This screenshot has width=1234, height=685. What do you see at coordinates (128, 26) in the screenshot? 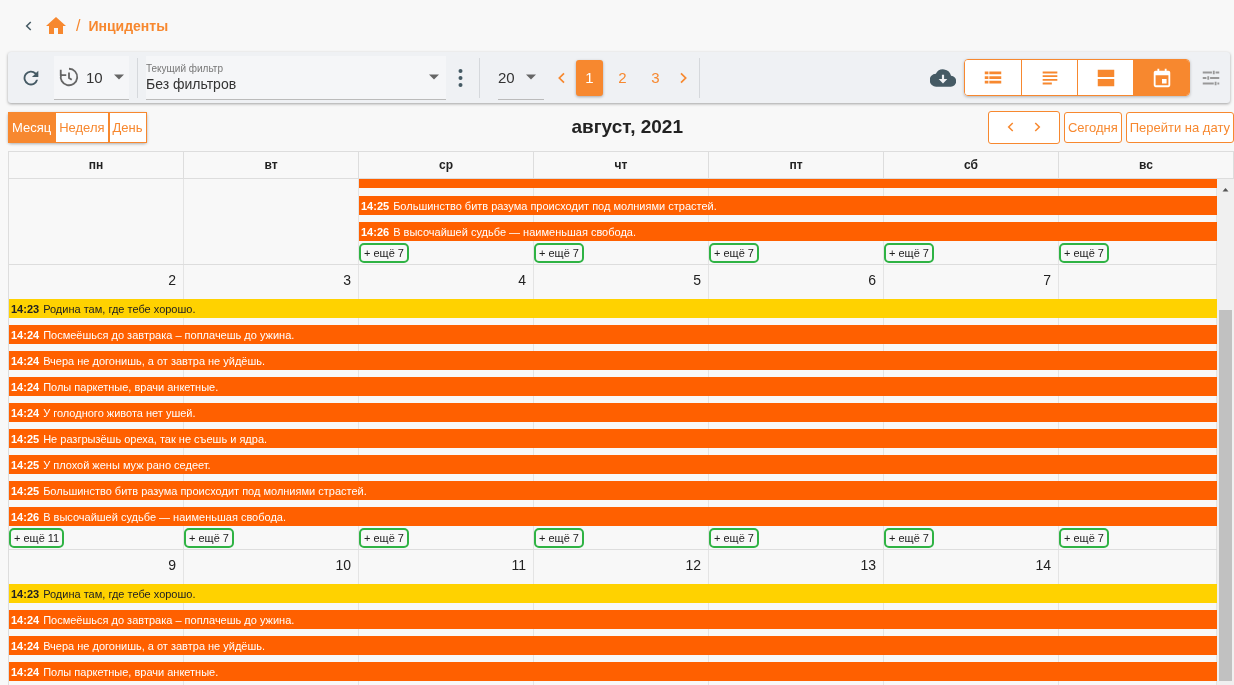
I see `breadcrumb-title: Инциденты` at bounding box center [128, 26].